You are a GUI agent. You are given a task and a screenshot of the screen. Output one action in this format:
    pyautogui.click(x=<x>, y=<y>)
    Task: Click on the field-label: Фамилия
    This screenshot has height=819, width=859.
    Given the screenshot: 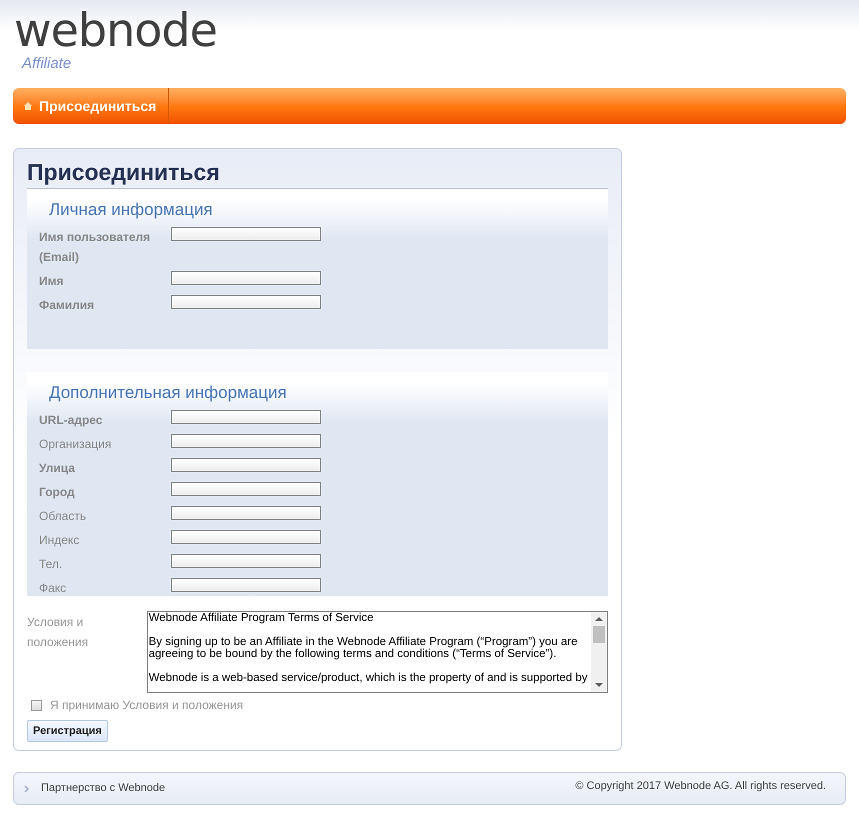 What is the action you would take?
    pyautogui.click(x=67, y=305)
    